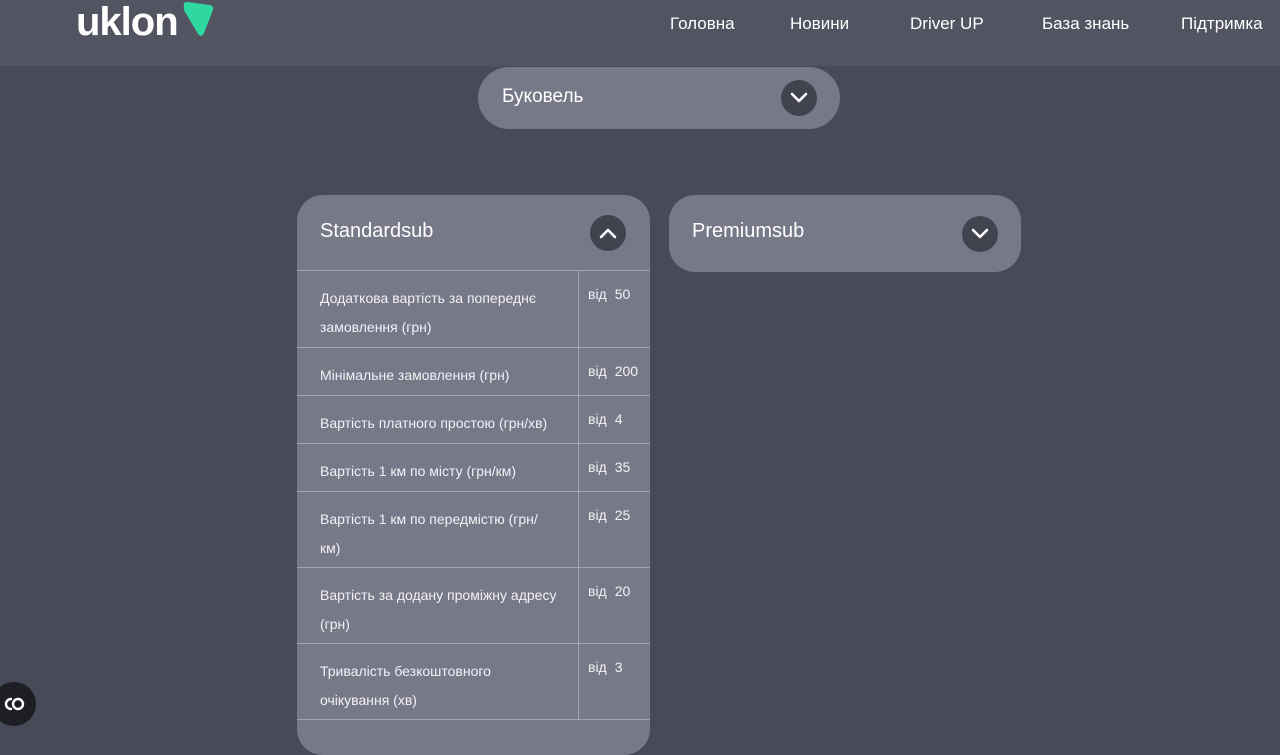 This screenshot has width=1280, height=755. I want to click on tariff-row-value: від 3, so click(614, 681).